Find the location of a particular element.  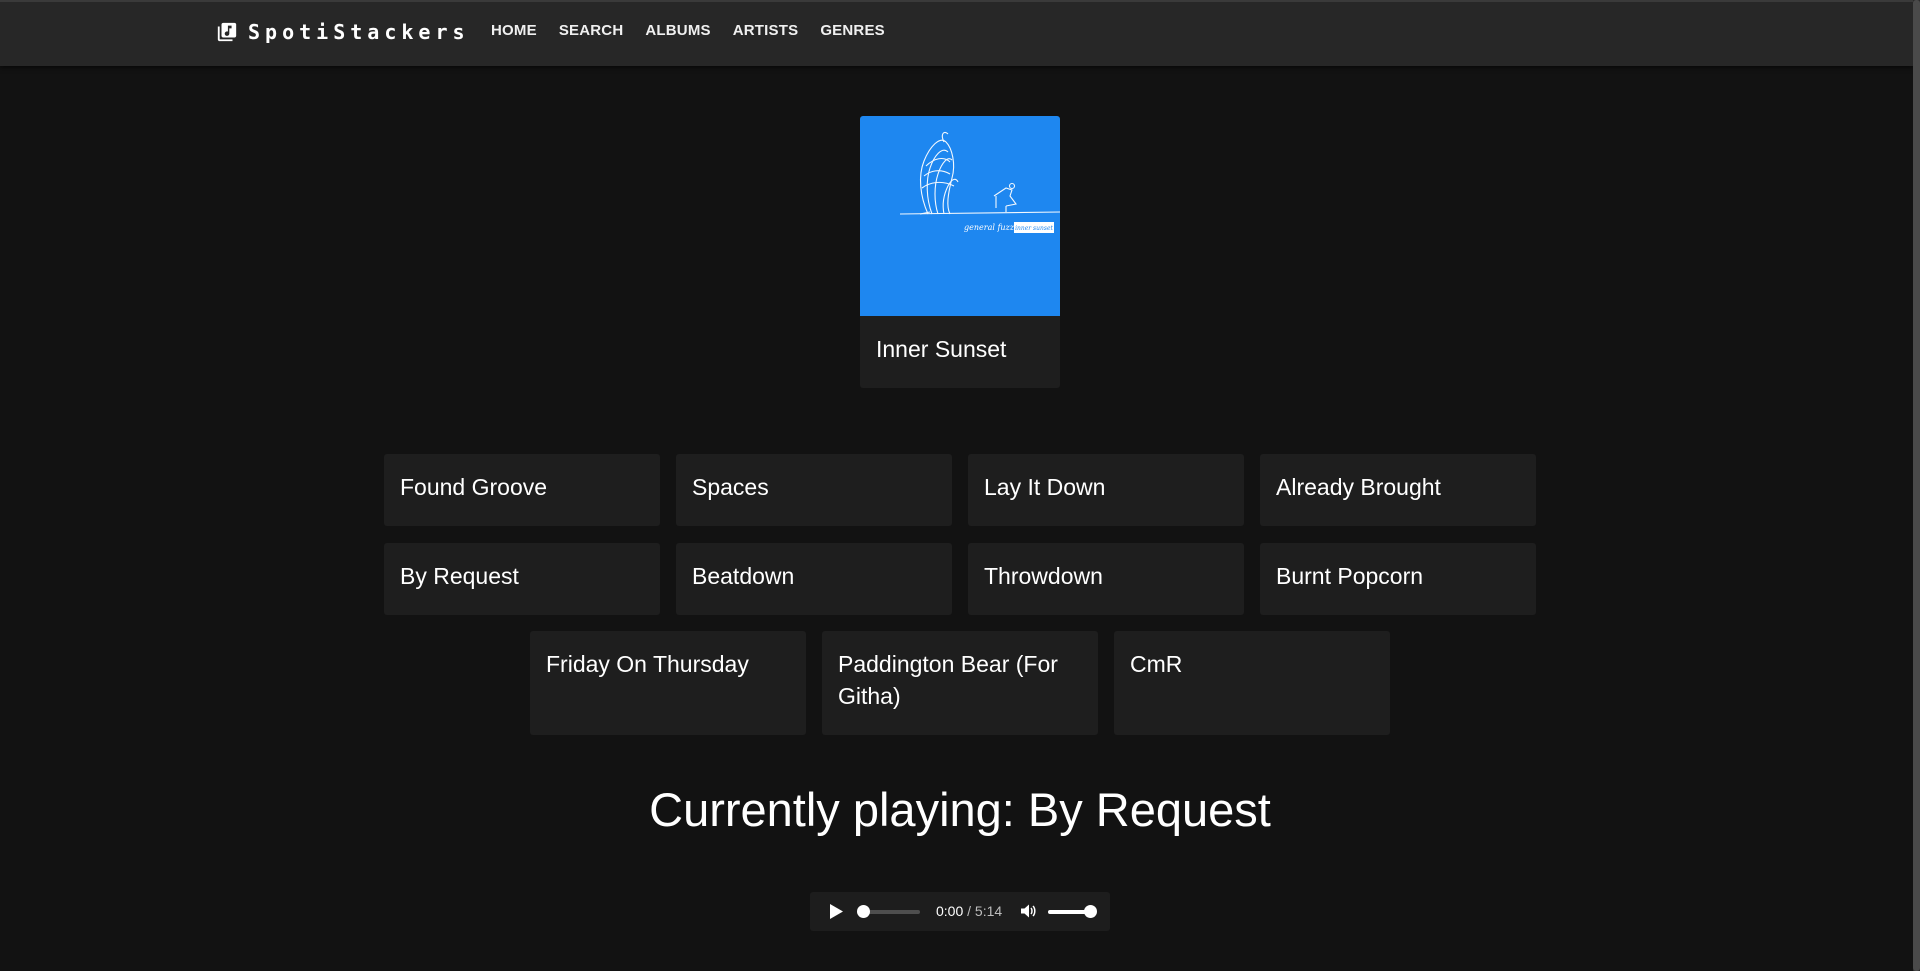

brand-name: SpotiStackers is located at coordinates (359, 32).